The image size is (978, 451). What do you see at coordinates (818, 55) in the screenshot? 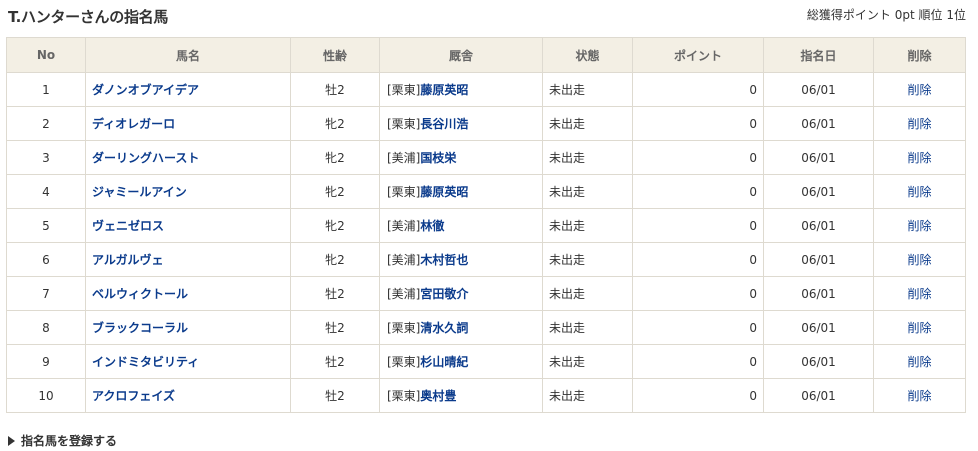
I see `column-header-date: 指名日` at bounding box center [818, 55].